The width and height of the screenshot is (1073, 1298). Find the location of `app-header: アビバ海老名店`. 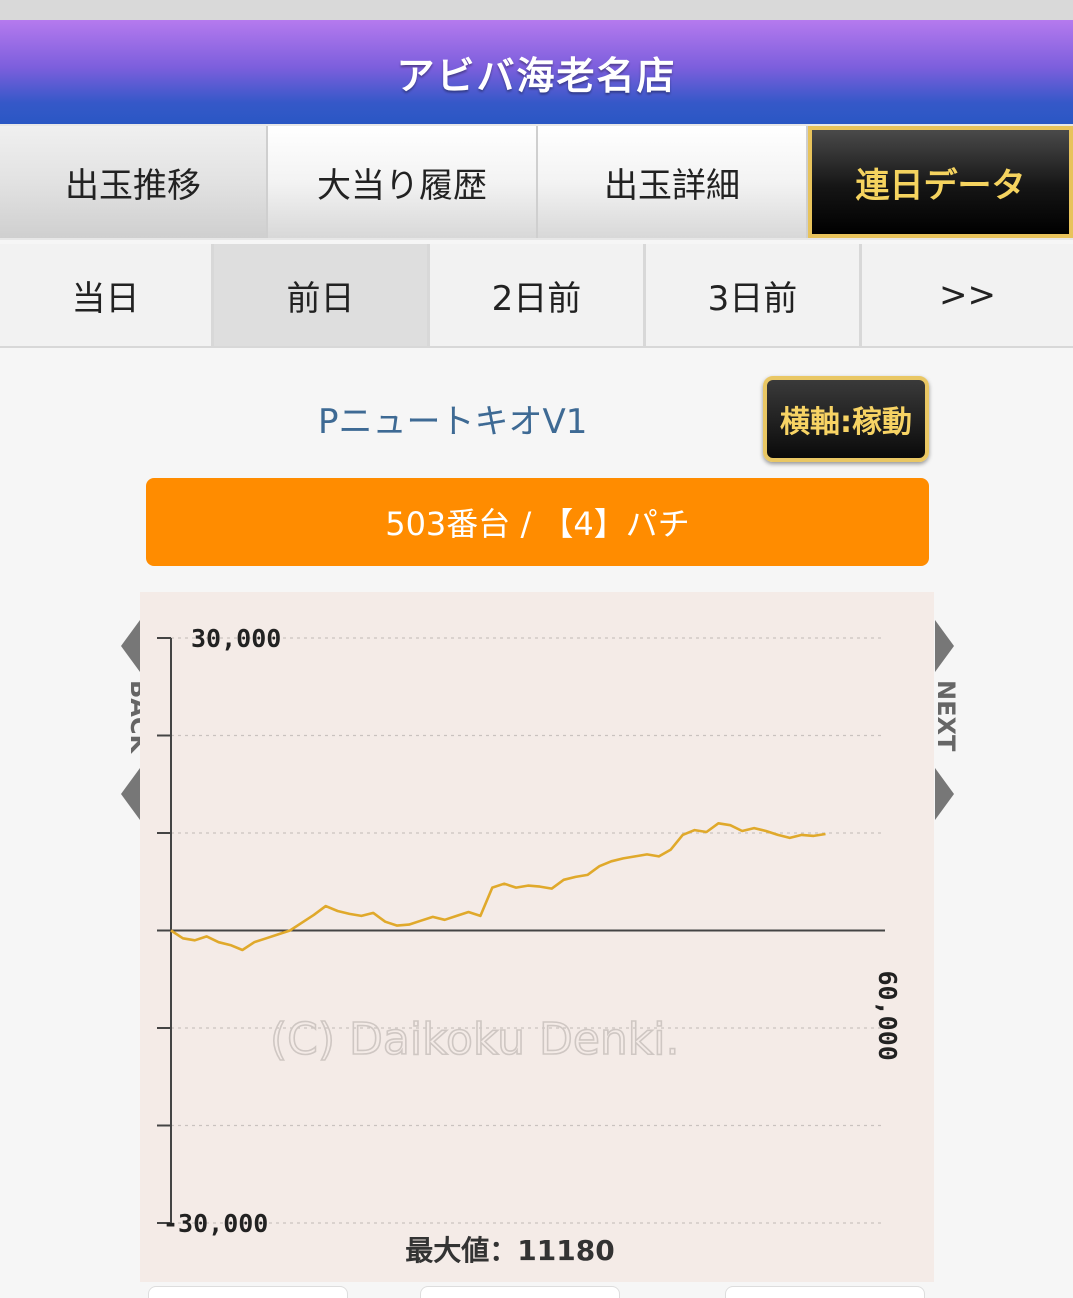

app-header: アビバ海老名店 is located at coordinates (536, 72).